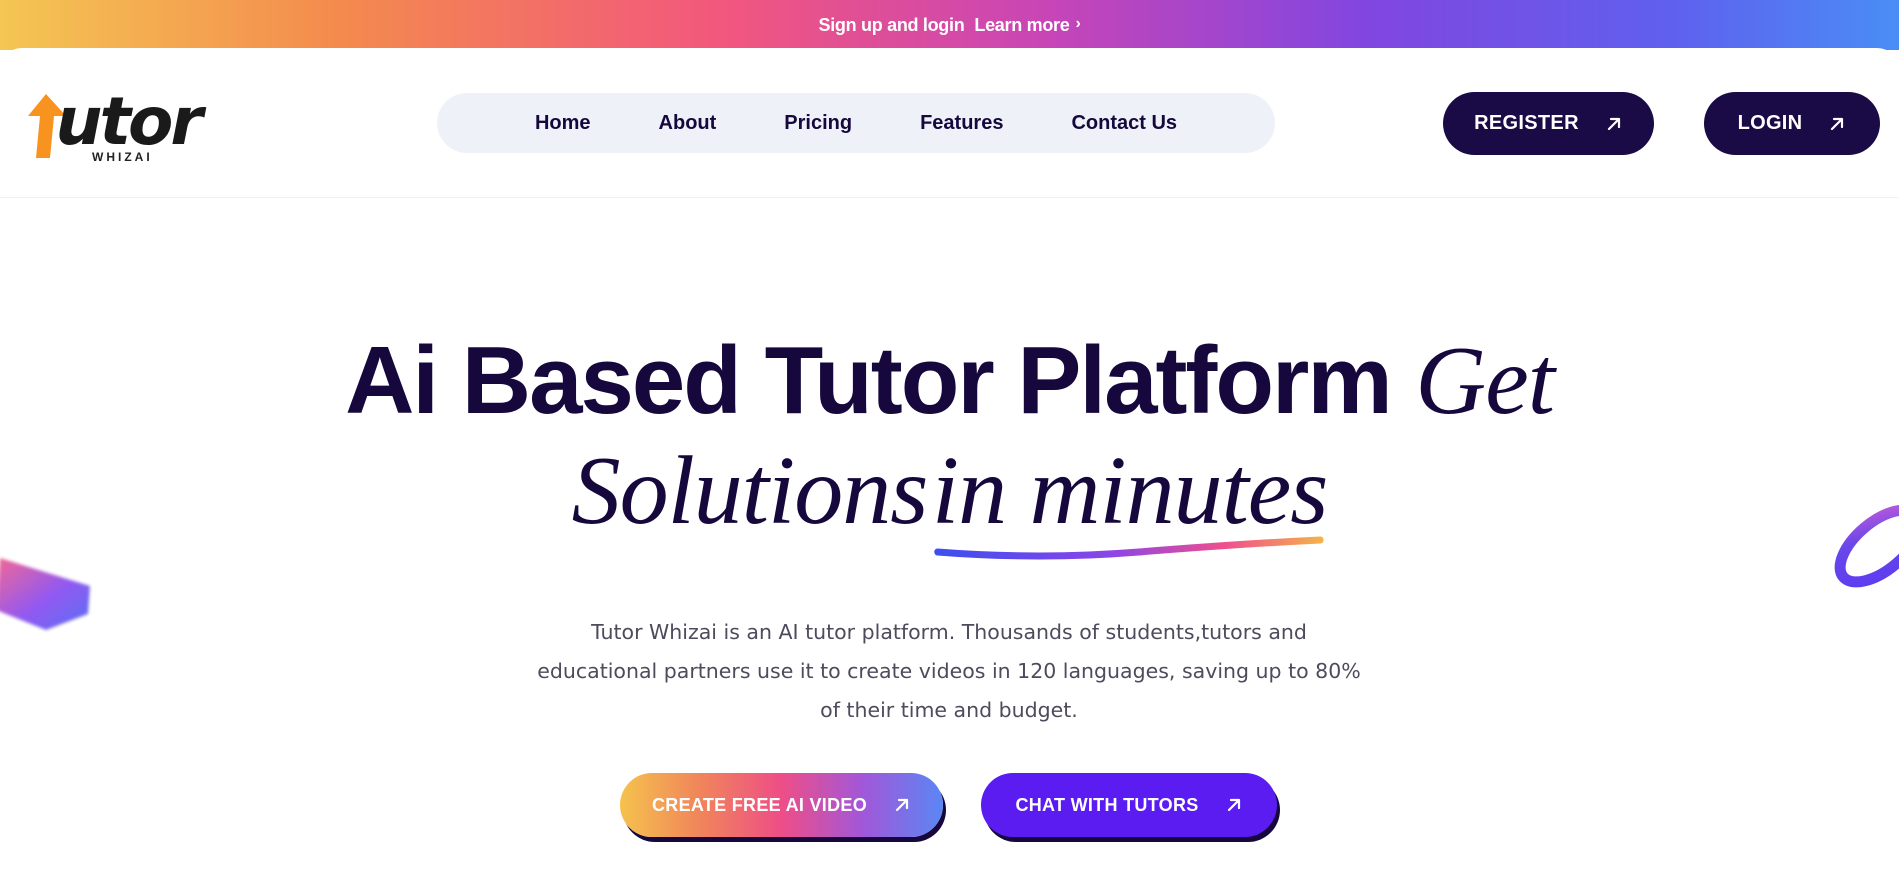  I want to click on logo: Tutor WHIZAI, so click(122, 123).